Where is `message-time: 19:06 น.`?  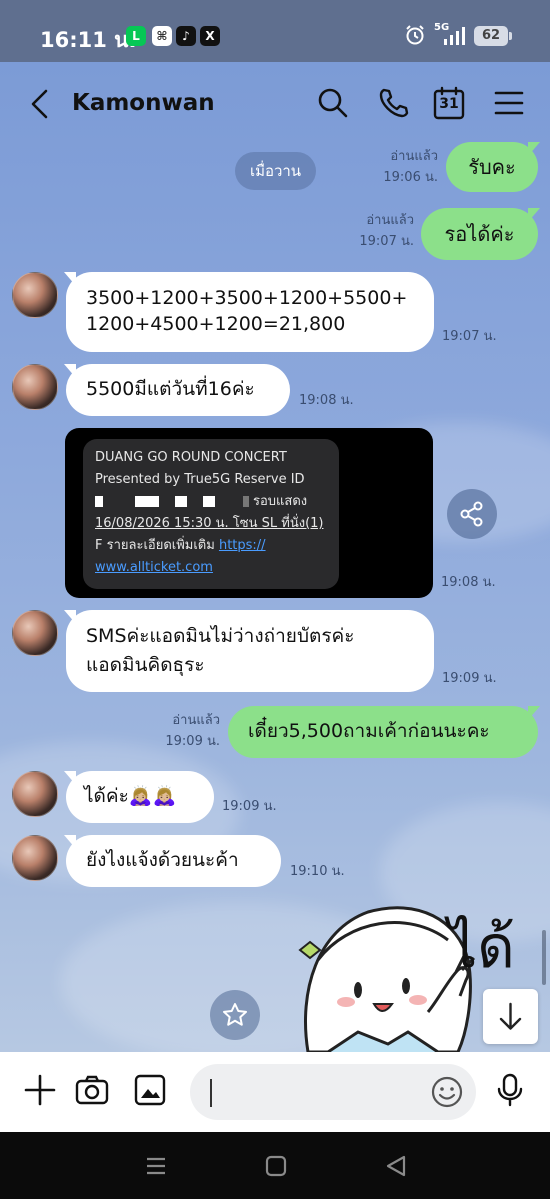
message-time: 19:06 น. is located at coordinates (410, 177).